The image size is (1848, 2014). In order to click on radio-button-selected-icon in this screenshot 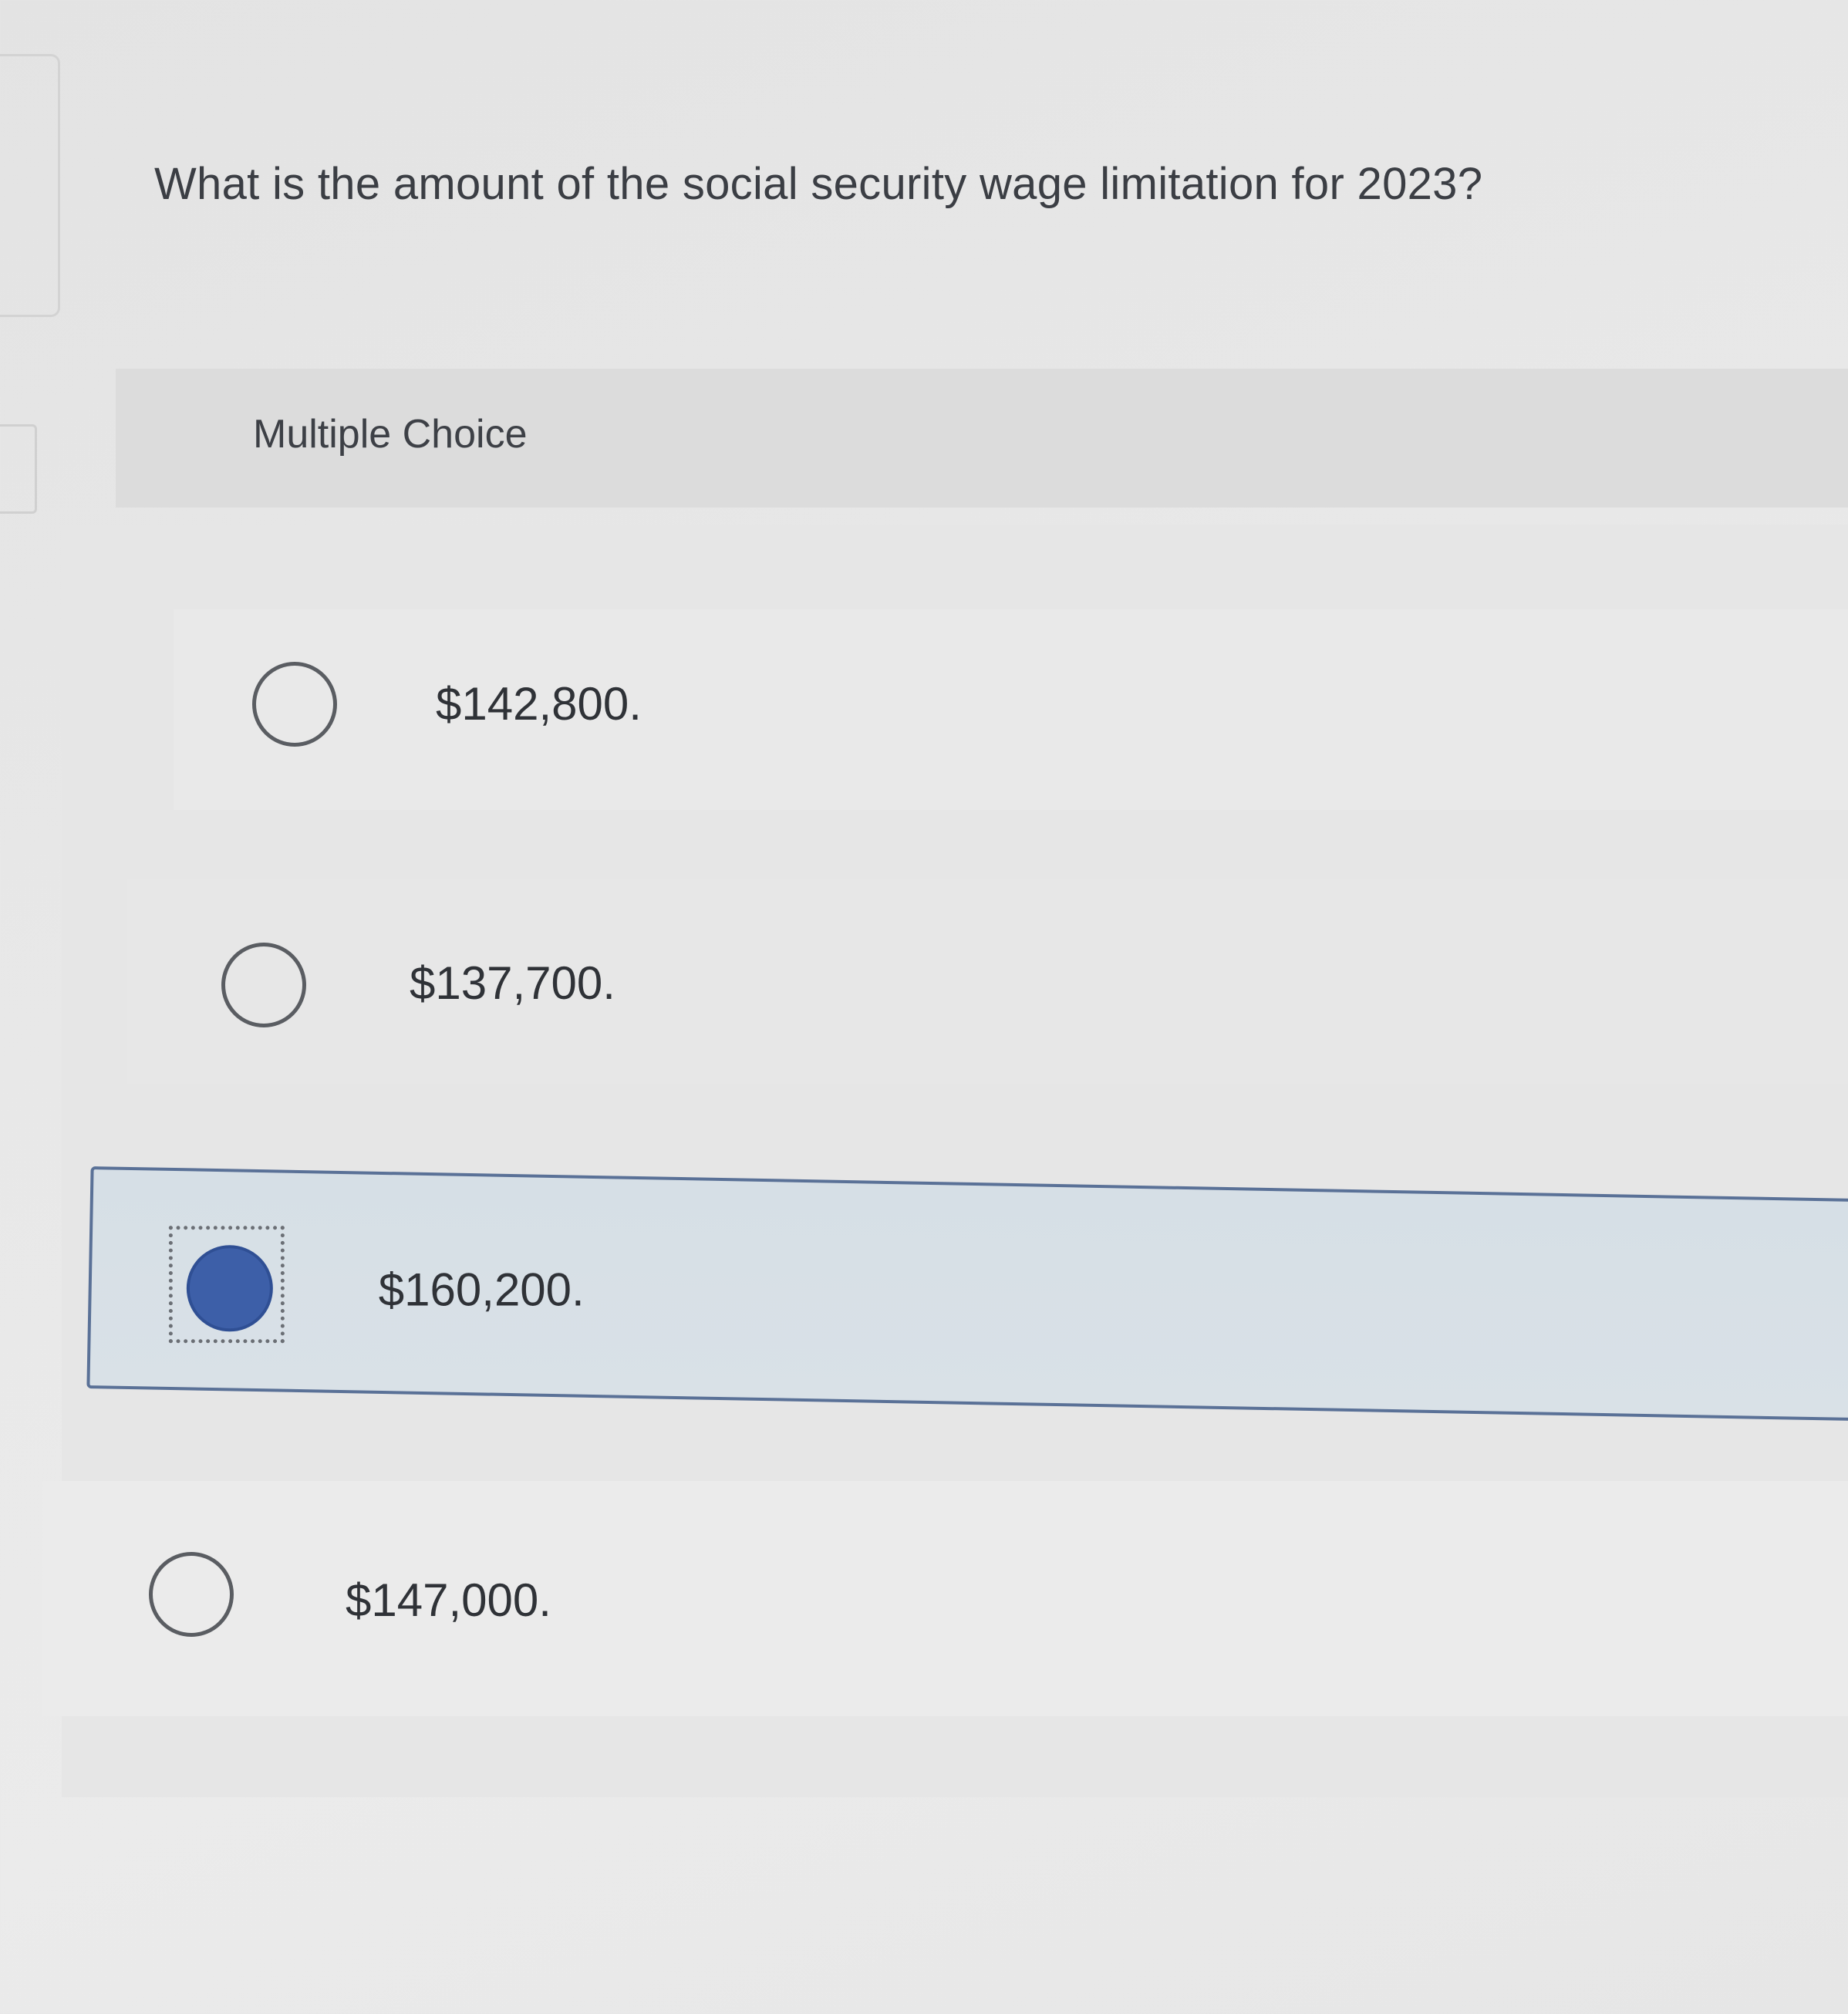, I will do `click(229, 1288)`.